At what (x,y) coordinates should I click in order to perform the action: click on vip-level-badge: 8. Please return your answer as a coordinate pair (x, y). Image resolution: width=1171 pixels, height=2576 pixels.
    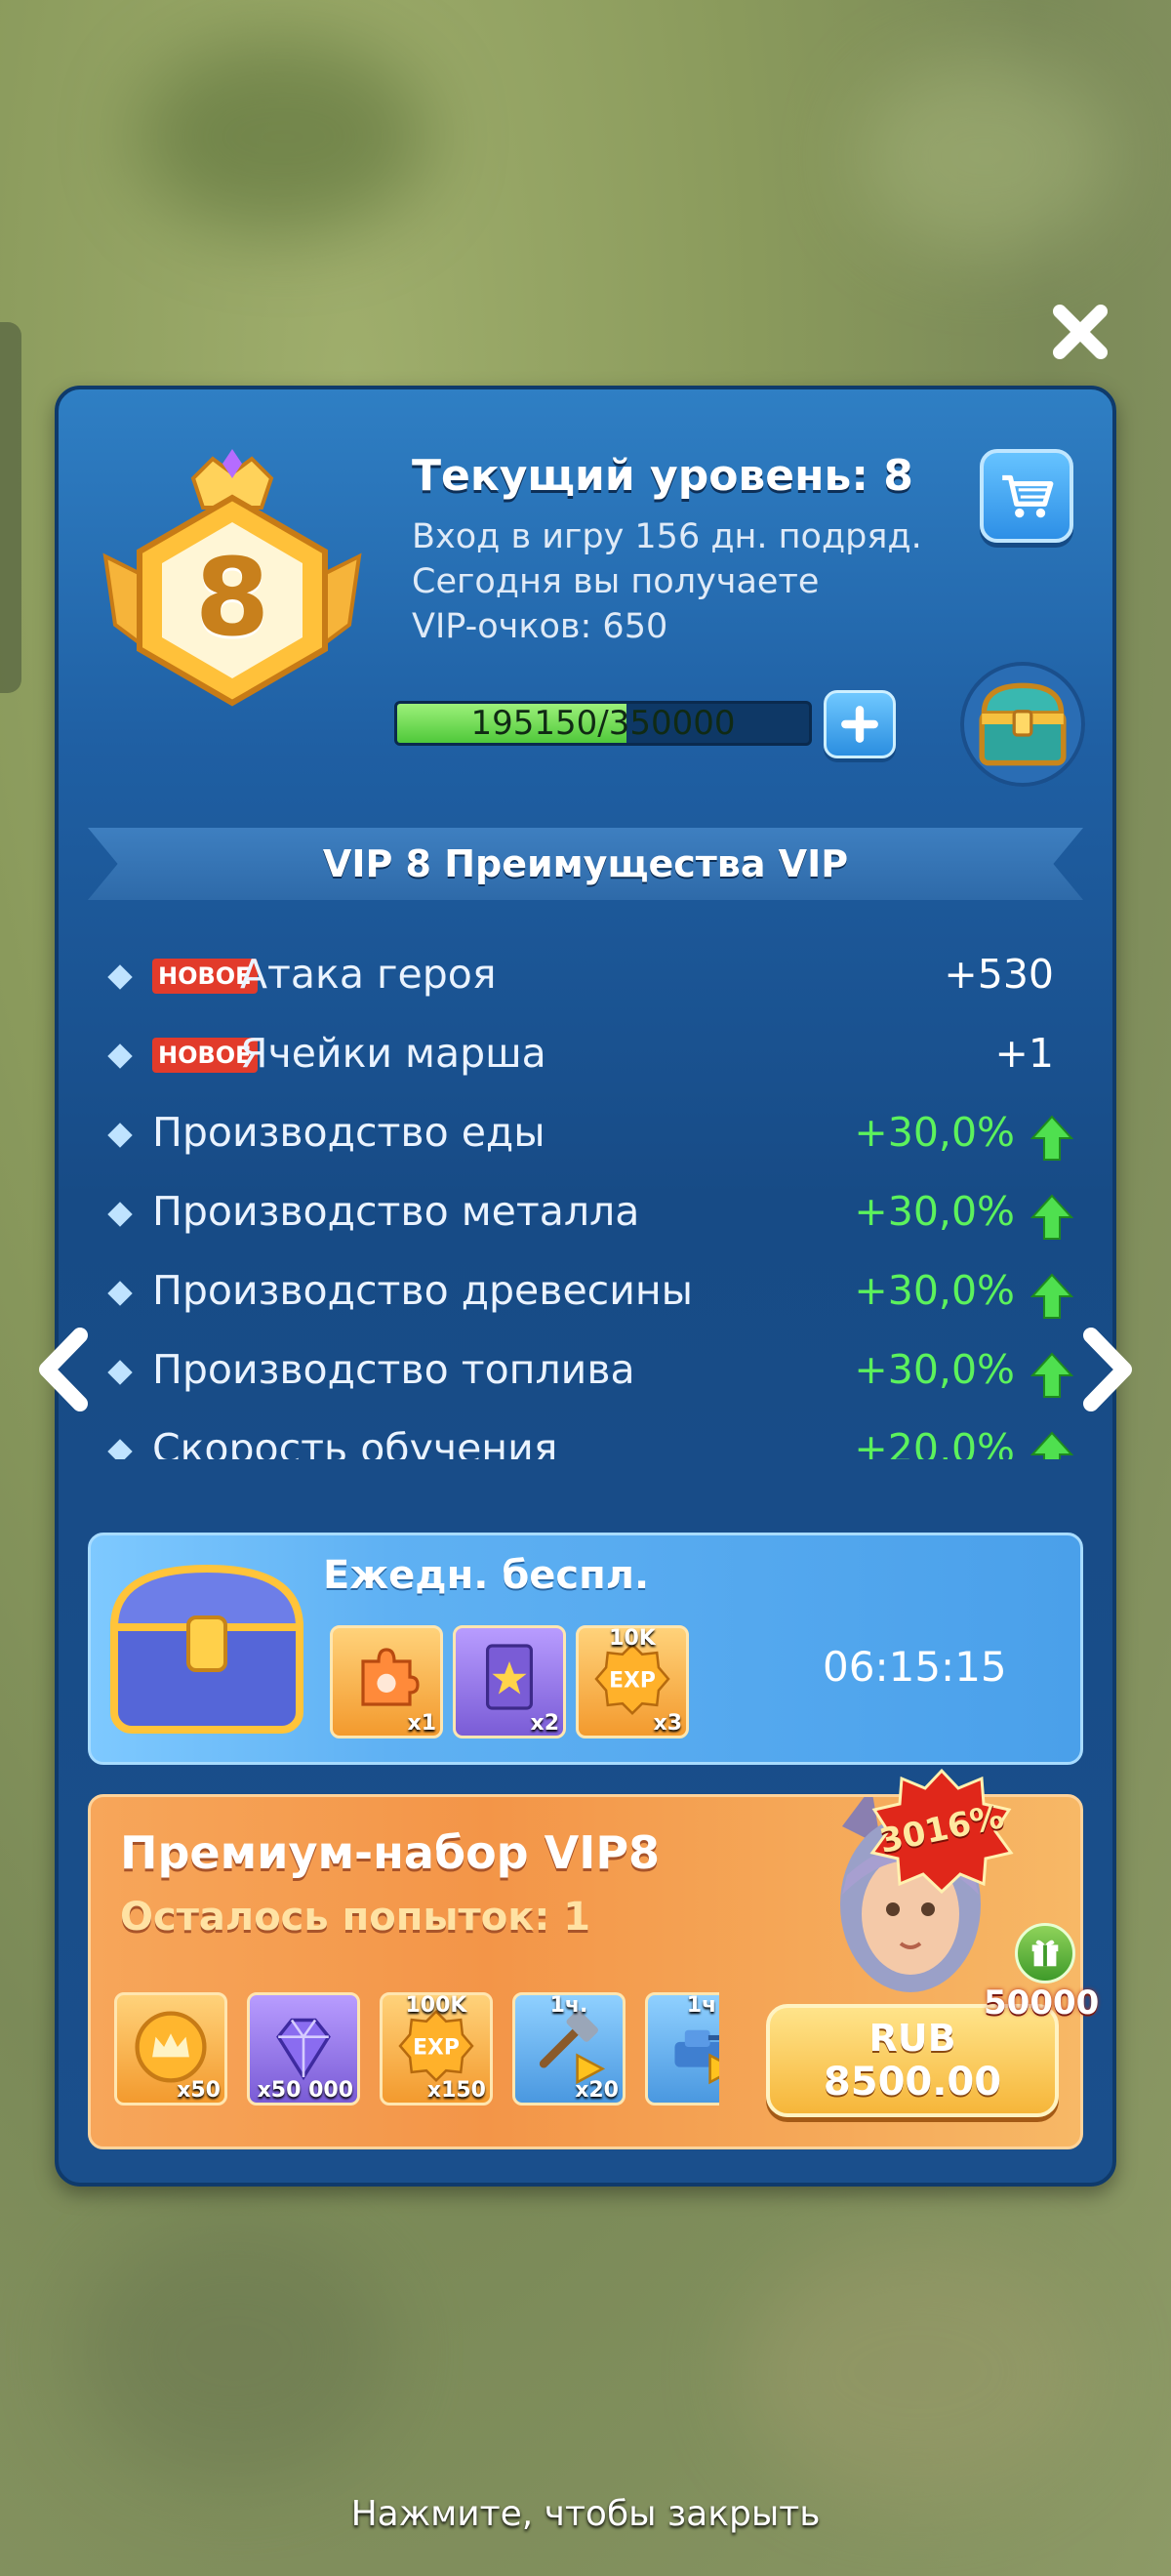
    Looking at the image, I should click on (232, 585).